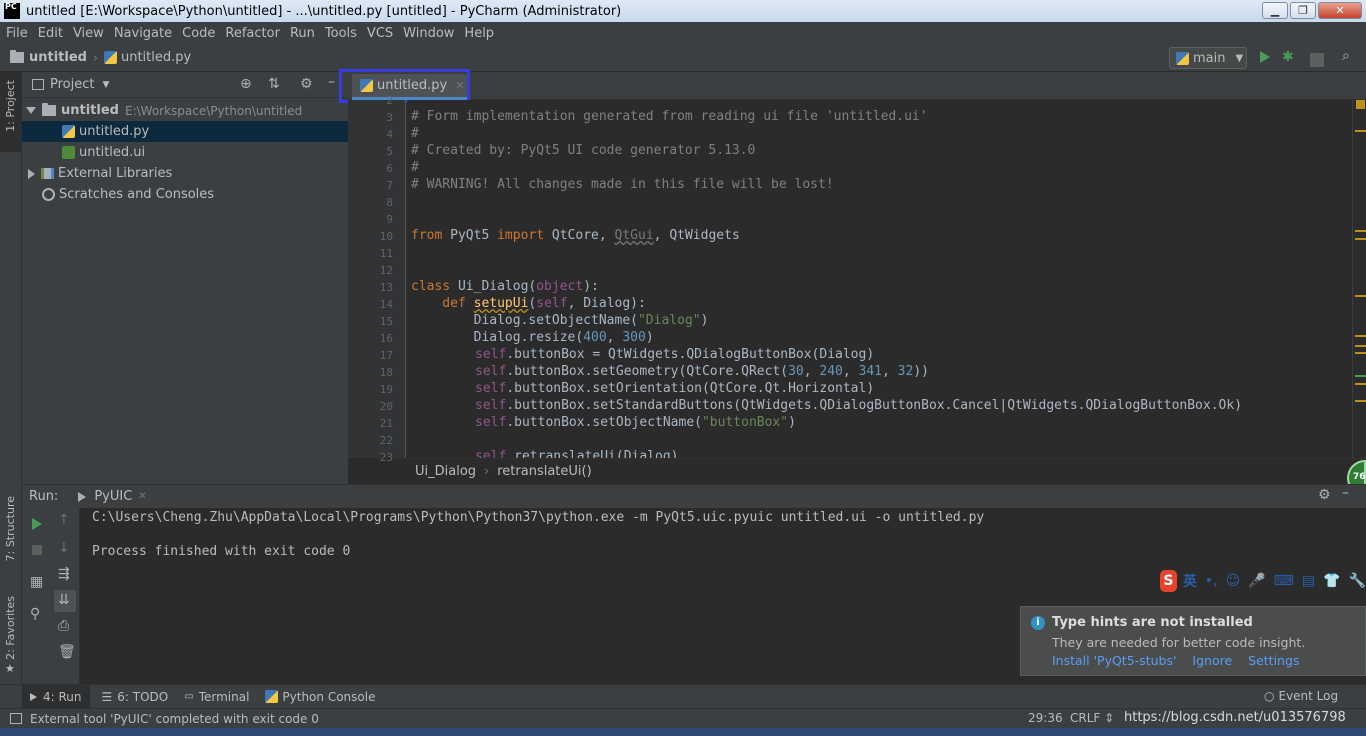 This screenshot has width=1366, height=736. I want to click on menu-view: View, so click(87, 33).